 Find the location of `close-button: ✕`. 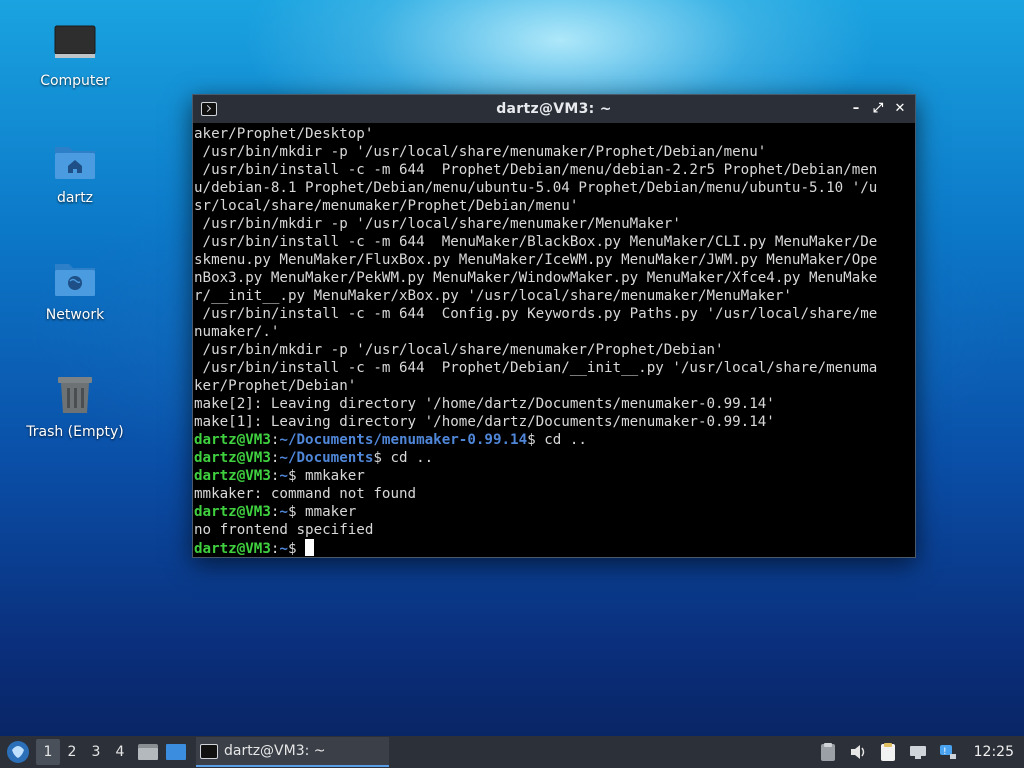

close-button: ✕ is located at coordinates (900, 109).